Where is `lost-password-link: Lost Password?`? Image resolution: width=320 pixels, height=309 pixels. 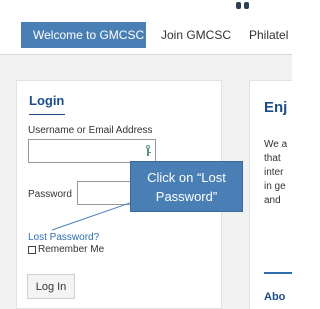
lost-password-link: Lost Password? is located at coordinates (63, 237).